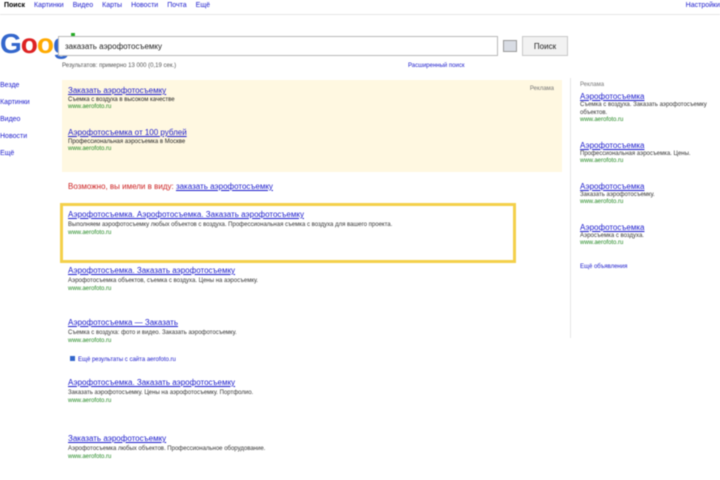  Describe the element at coordinates (15, 107) in the screenshot. I see `left-item: Картинки` at that location.